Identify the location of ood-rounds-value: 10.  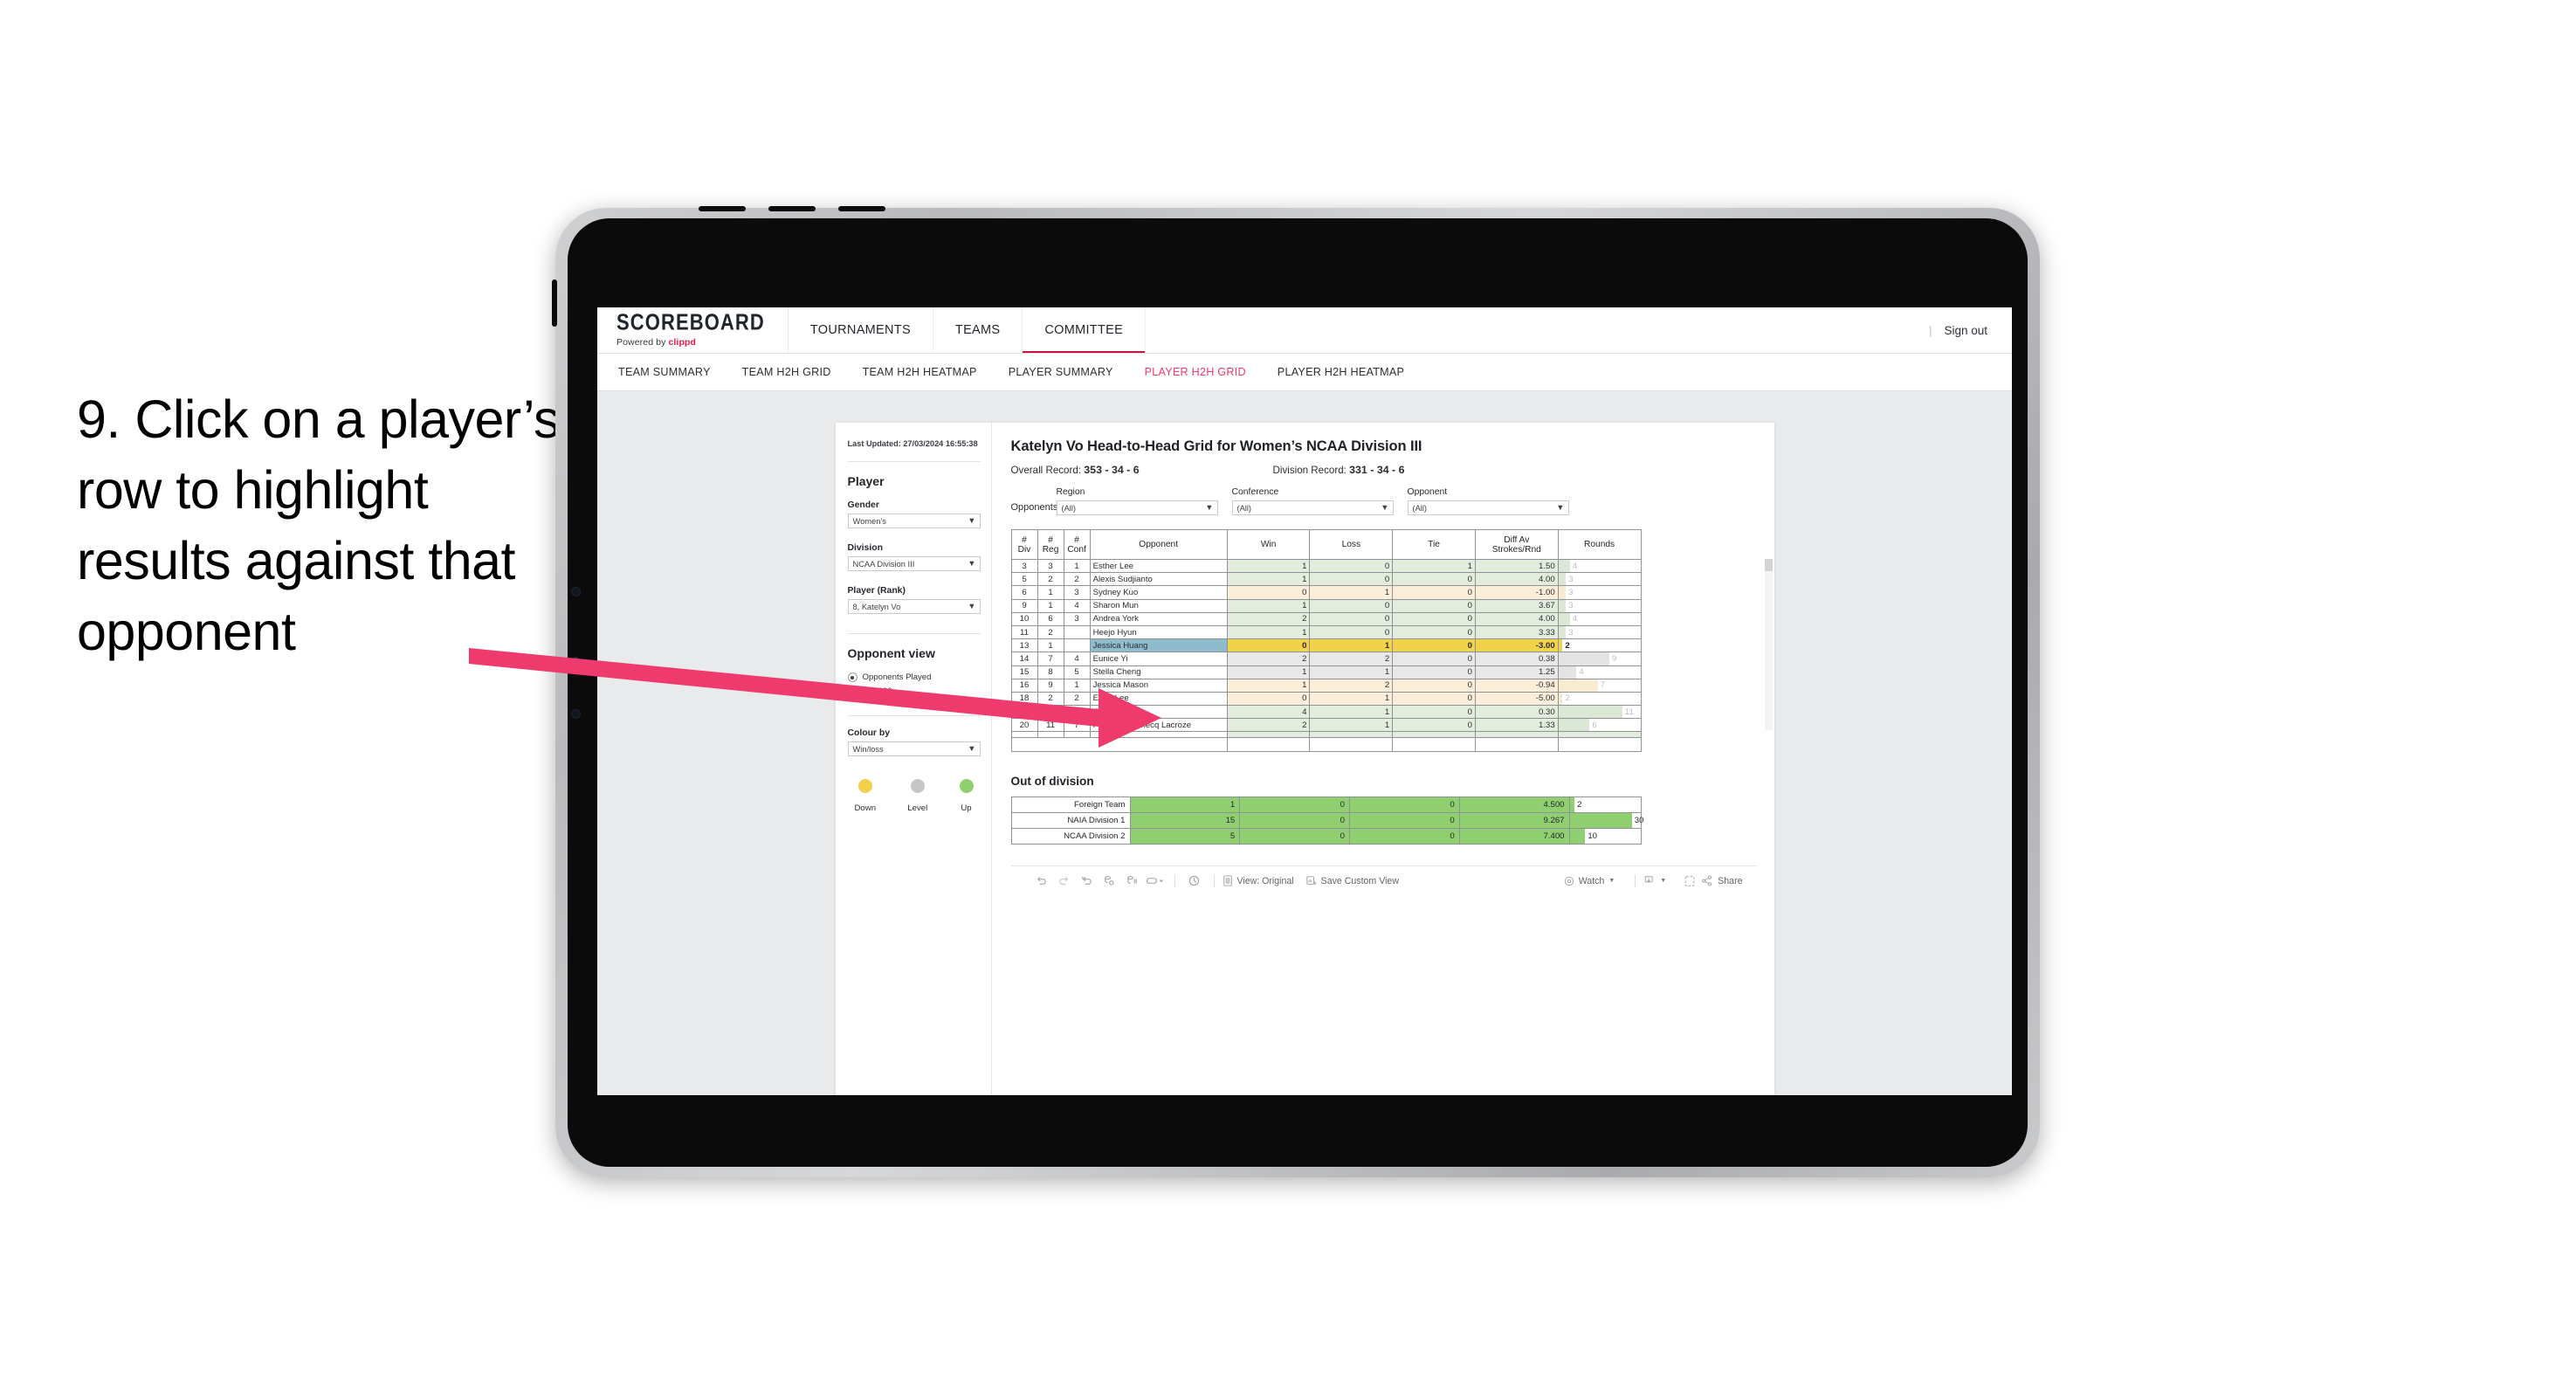
(1592, 836).